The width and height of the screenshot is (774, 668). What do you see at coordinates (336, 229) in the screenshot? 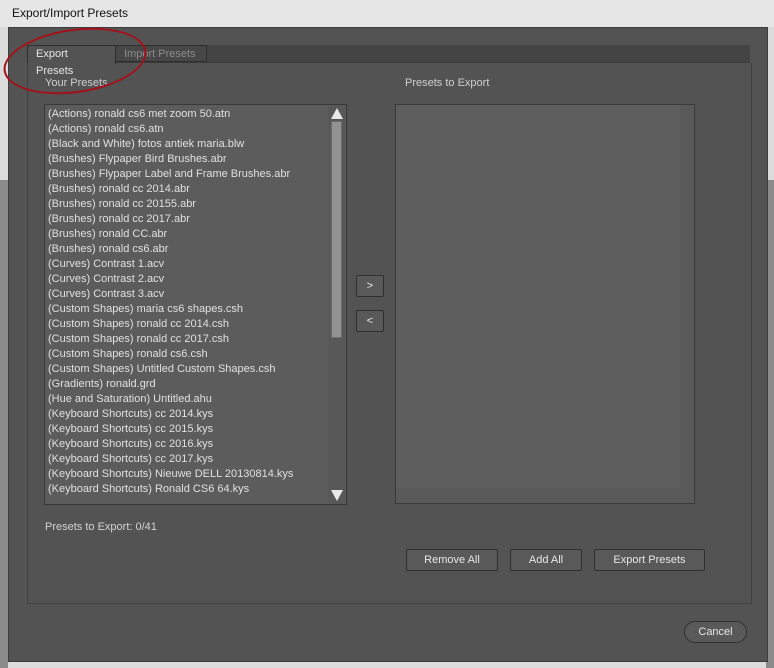
I see `scroll-thumb` at bounding box center [336, 229].